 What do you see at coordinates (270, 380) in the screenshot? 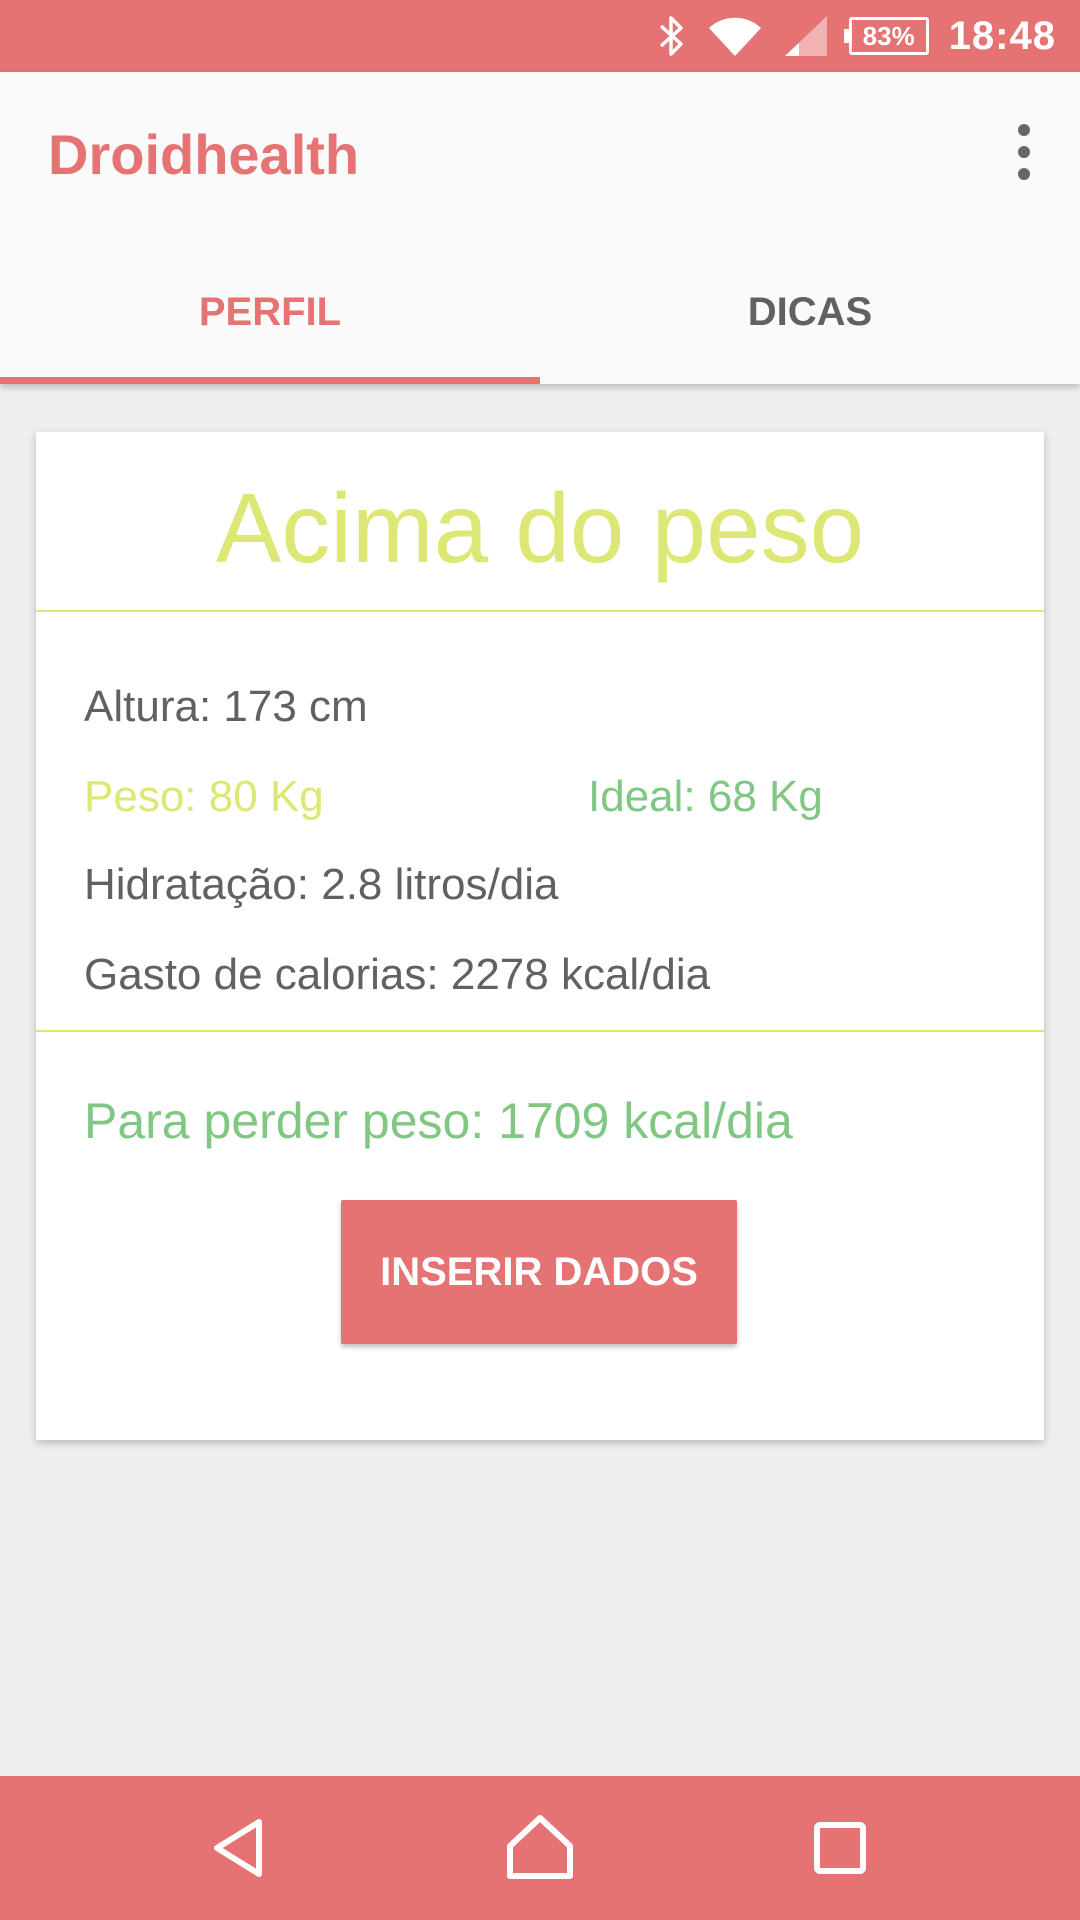
I see `tab-indicator` at bounding box center [270, 380].